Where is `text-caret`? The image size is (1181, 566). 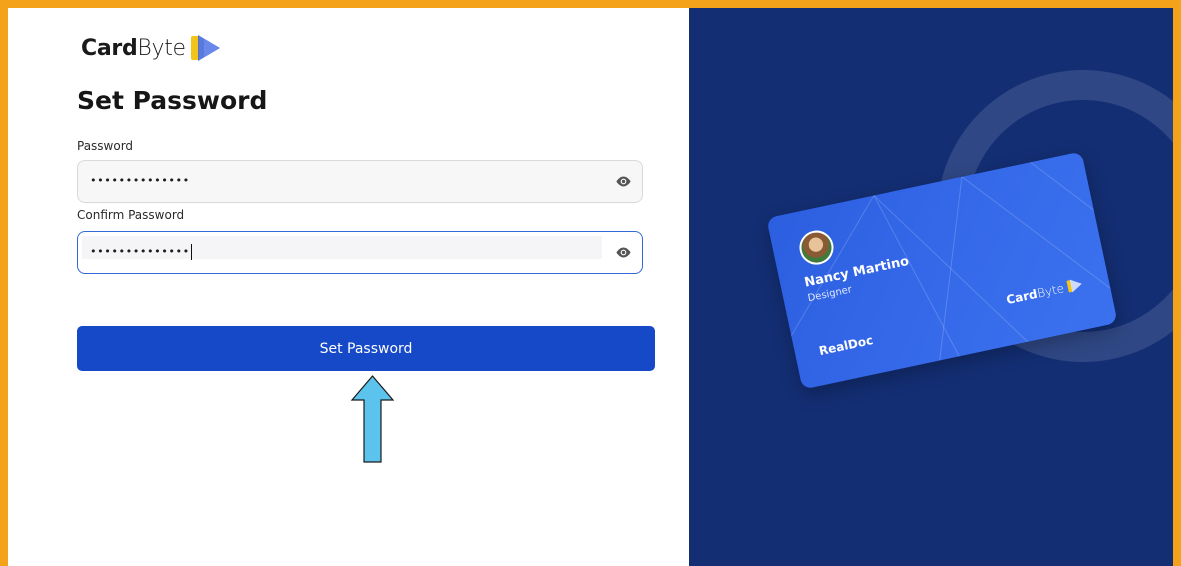
text-caret is located at coordinates (191, 252).